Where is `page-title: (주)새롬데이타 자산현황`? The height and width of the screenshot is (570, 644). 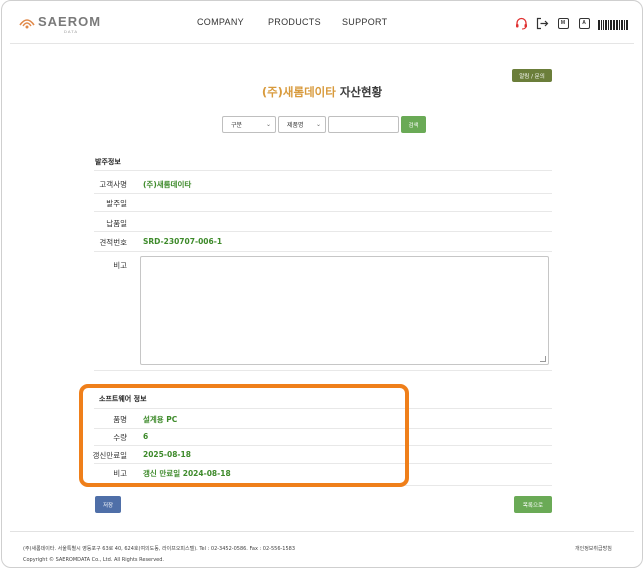 page-title: (주)새롬데이타 자산현황 is located at coordinates (322, 92).